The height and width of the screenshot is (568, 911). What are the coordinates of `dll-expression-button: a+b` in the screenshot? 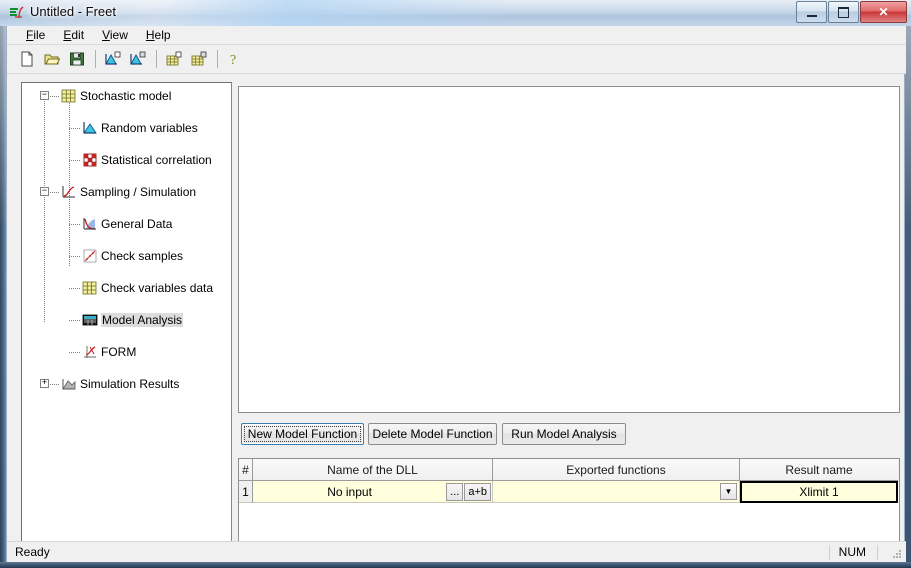 It's located at (477, 491).